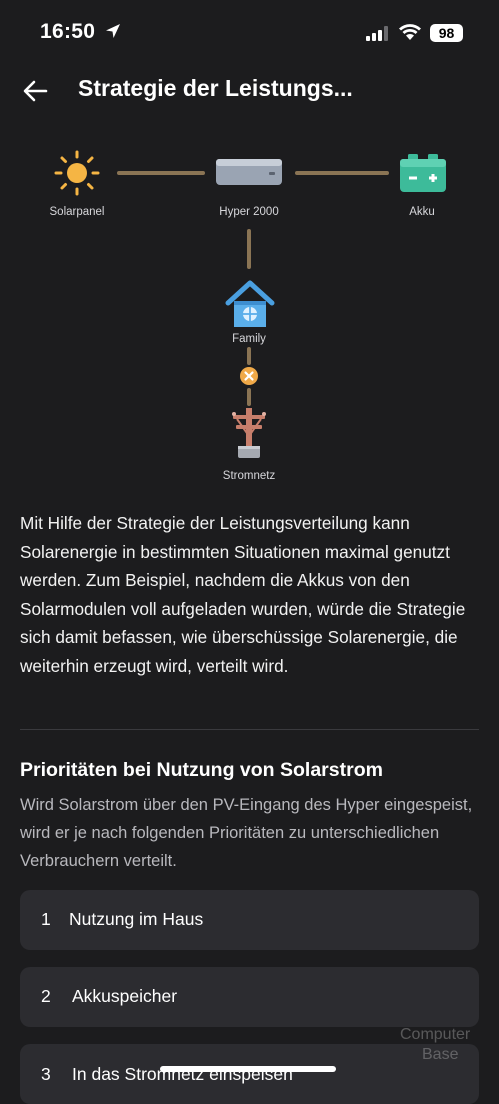 The width and height of the screenshot is (499, 1104). What do you see at coordinates (249, 249) in the screenshot?
I see `connector-hyper-home` at bounding box center [249, 249].